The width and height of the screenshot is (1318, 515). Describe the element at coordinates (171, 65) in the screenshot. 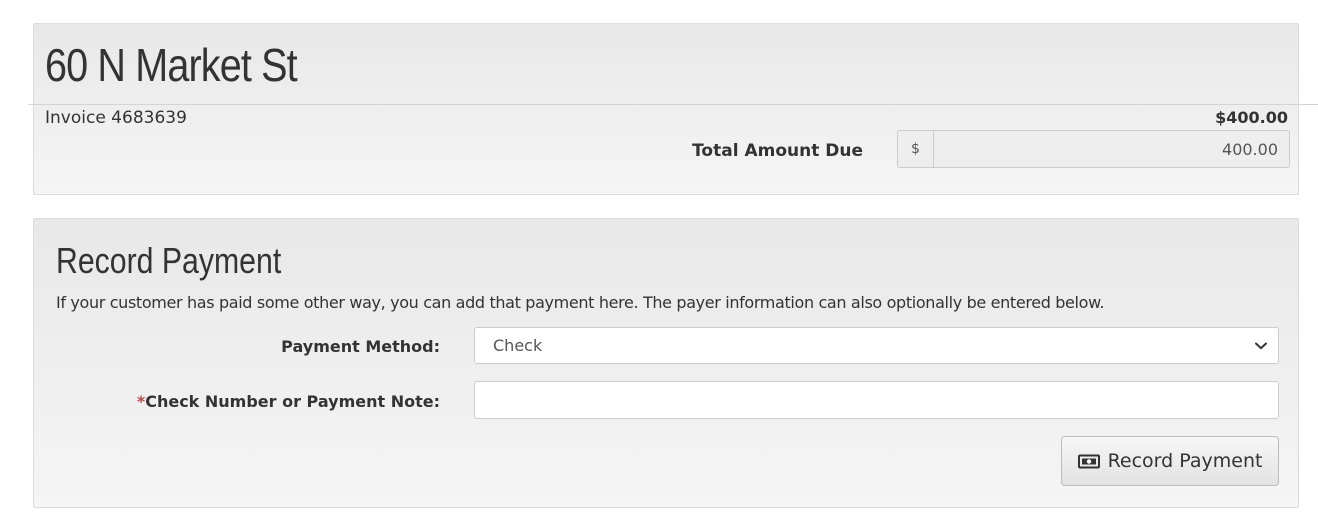

I see `property-address-title: 60 N Market St` at that location.